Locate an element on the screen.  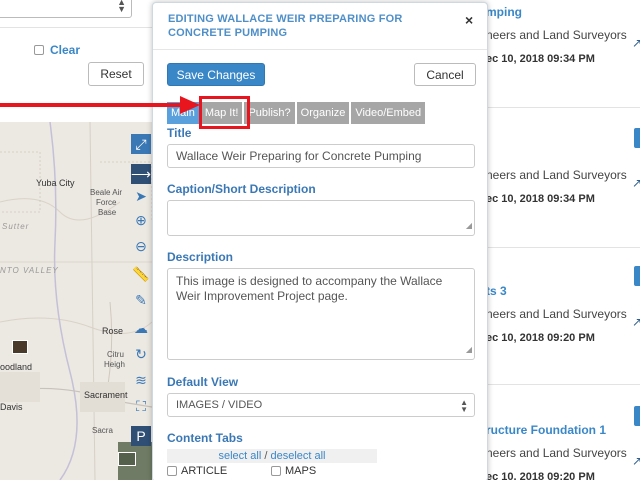
deselect-all-link: deselect all is located at coordinates (297, 456).